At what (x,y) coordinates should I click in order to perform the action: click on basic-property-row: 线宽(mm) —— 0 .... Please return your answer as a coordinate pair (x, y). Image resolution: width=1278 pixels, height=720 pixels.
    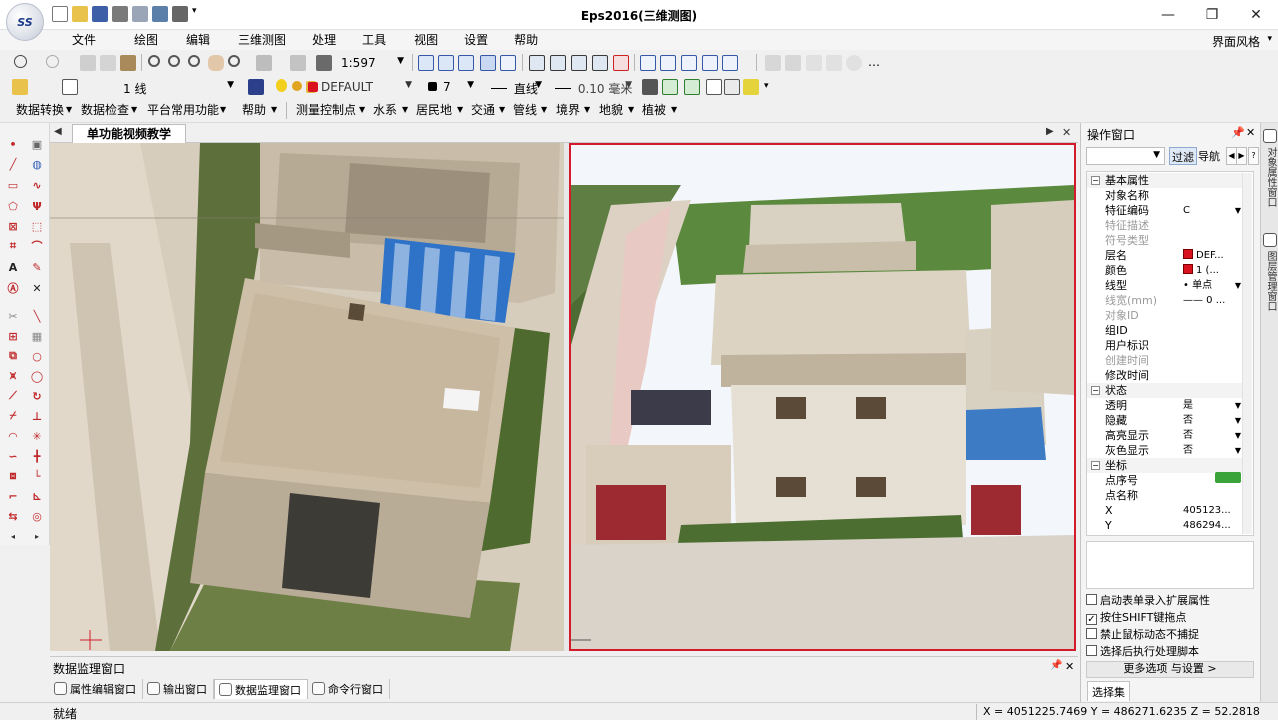
    Looking at the image, I should click on (1166, 300).